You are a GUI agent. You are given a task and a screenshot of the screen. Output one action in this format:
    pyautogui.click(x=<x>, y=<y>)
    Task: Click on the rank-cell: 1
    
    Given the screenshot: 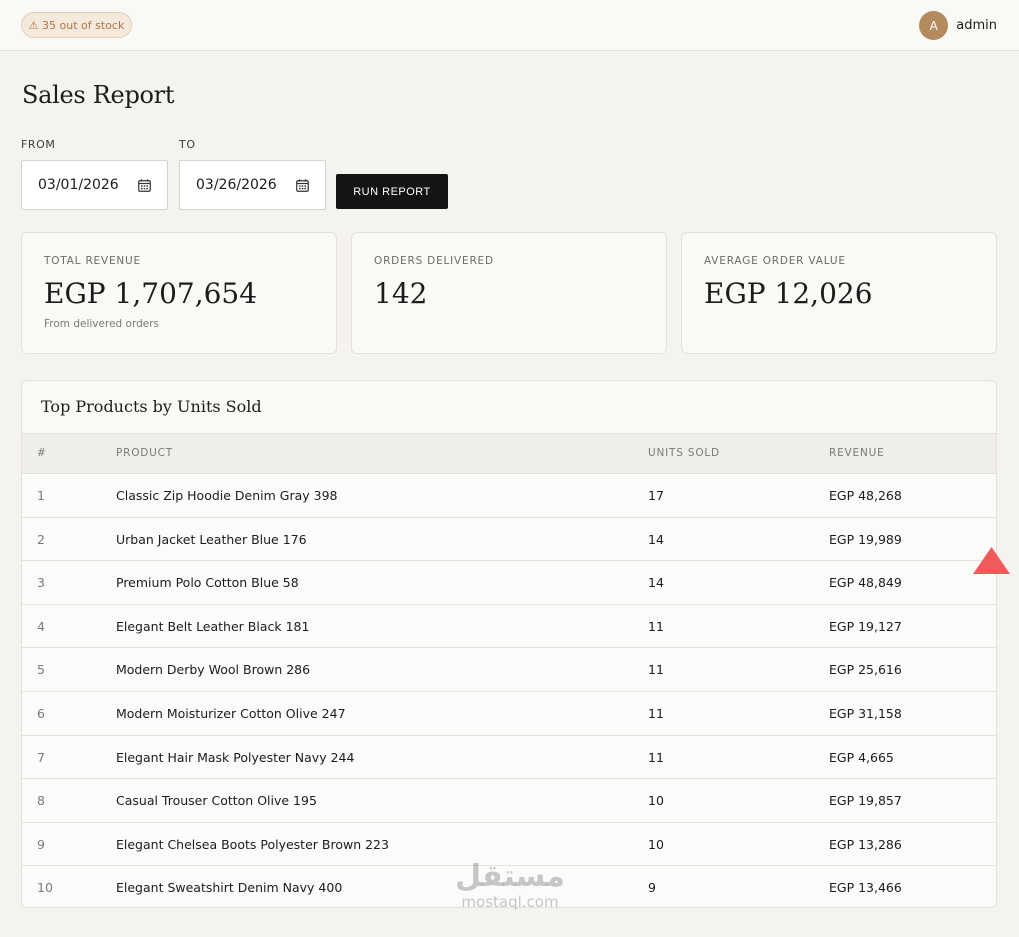 What is the action you would take?
    pyautogui.click(x=41, y=495)
    